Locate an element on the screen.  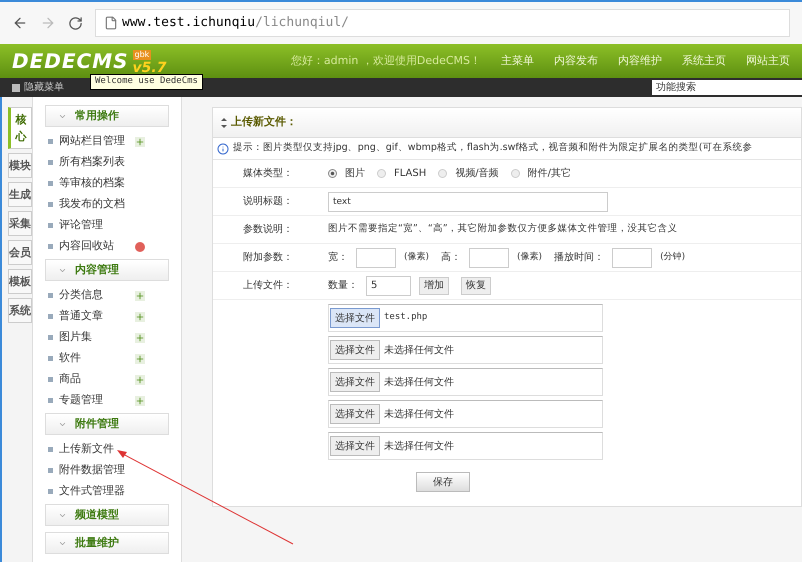
reload-icon is located at coordinates (75, 23).